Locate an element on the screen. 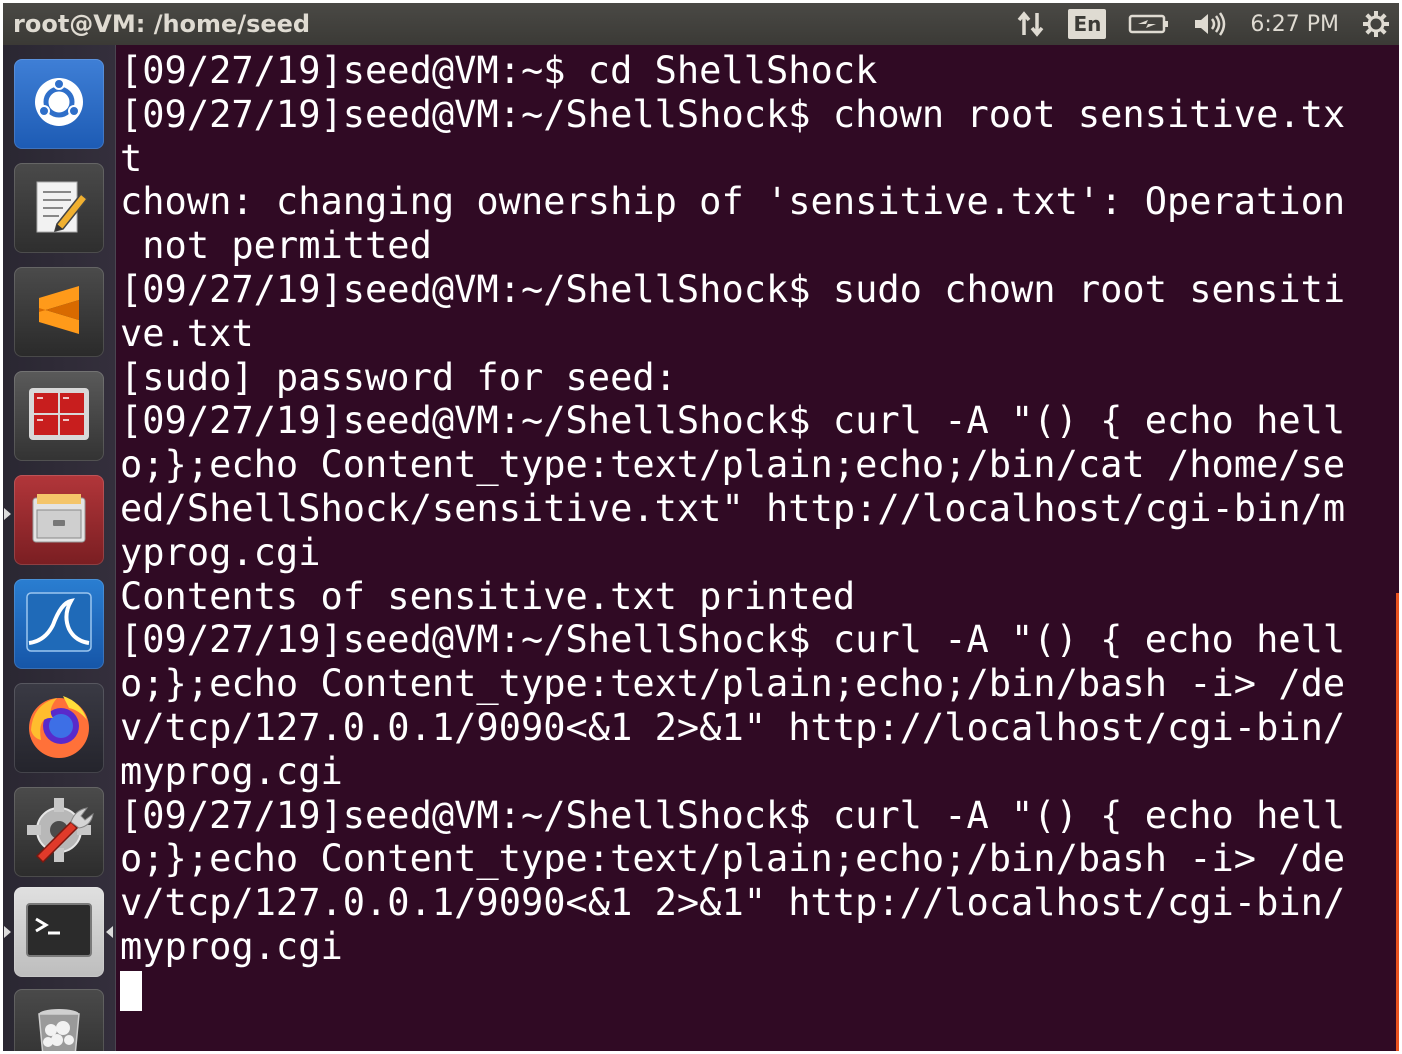 The height and width of the screenshot is (1054, 1402). settings-gear-icon is located at coordinates (59, 832).